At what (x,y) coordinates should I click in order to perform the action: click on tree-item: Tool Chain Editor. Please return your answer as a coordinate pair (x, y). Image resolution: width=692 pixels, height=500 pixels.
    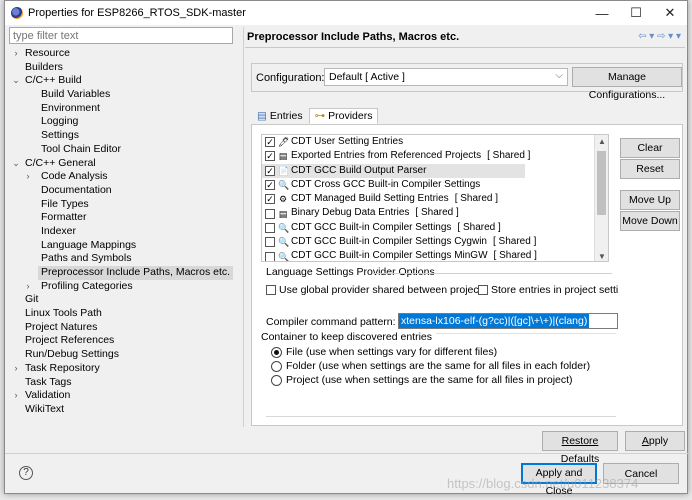
    Looking at the image, I should click on (125, 150).